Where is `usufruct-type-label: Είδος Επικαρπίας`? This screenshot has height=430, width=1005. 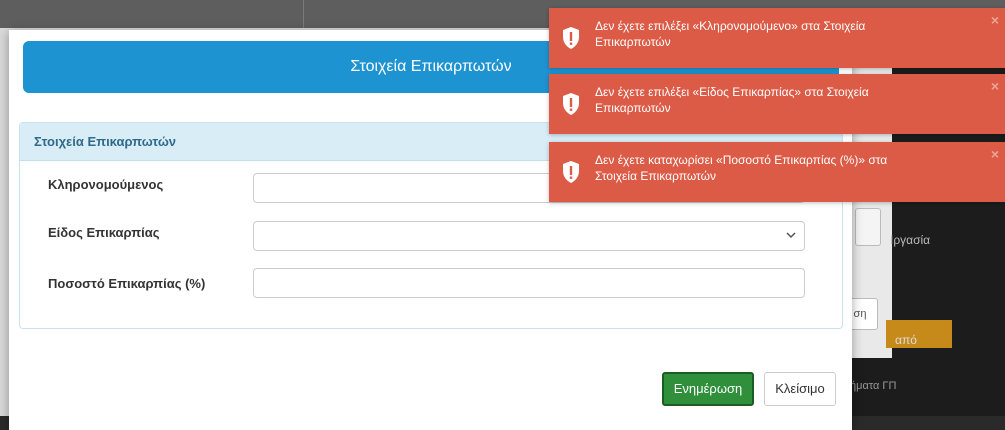
usufruct-type-label: Είδος Επικαρπίας is located at coordinates (104, 232).